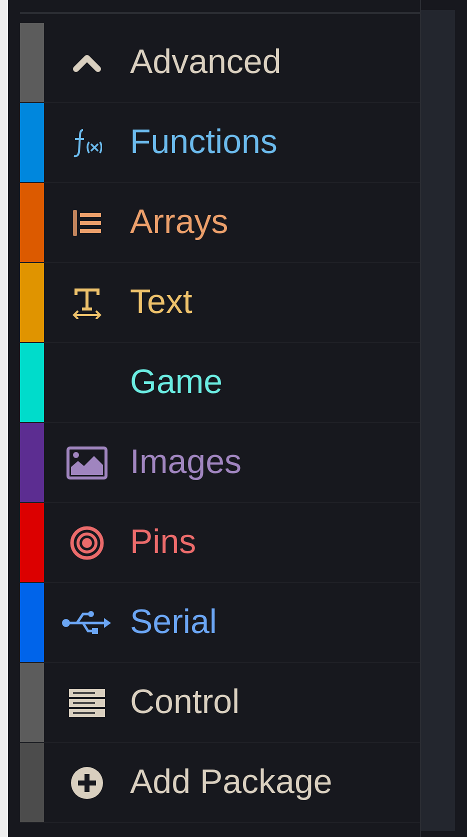 The width and height of the screenshot is (467, 837). What do you see at coordinates (186, 462) in the screenshot?
I see `category-label: Images` at bounding box center [186, 462].